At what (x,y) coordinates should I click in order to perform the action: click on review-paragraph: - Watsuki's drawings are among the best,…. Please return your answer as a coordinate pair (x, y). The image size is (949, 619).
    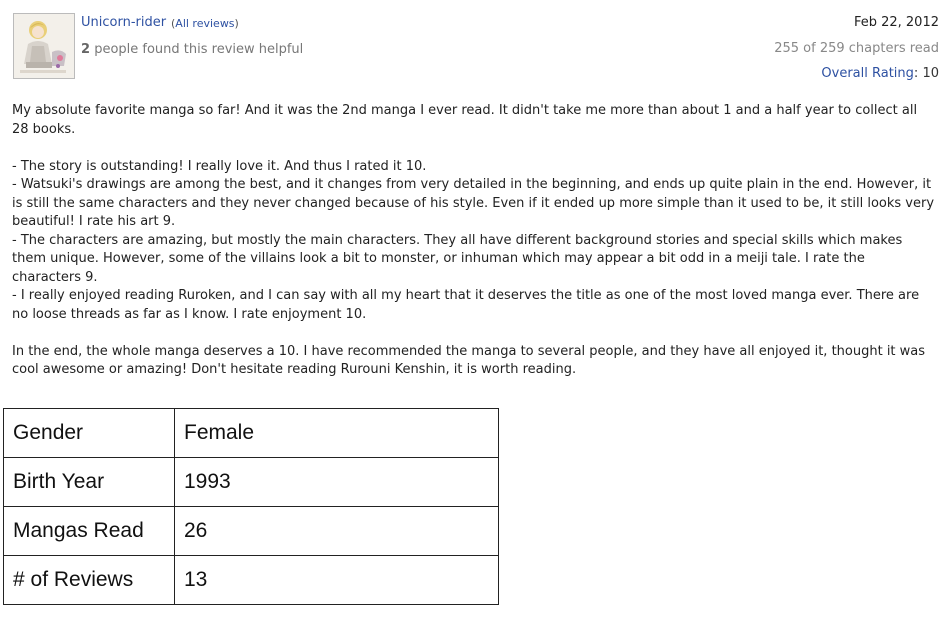
    Looking at the image, I should click on (473, 203).